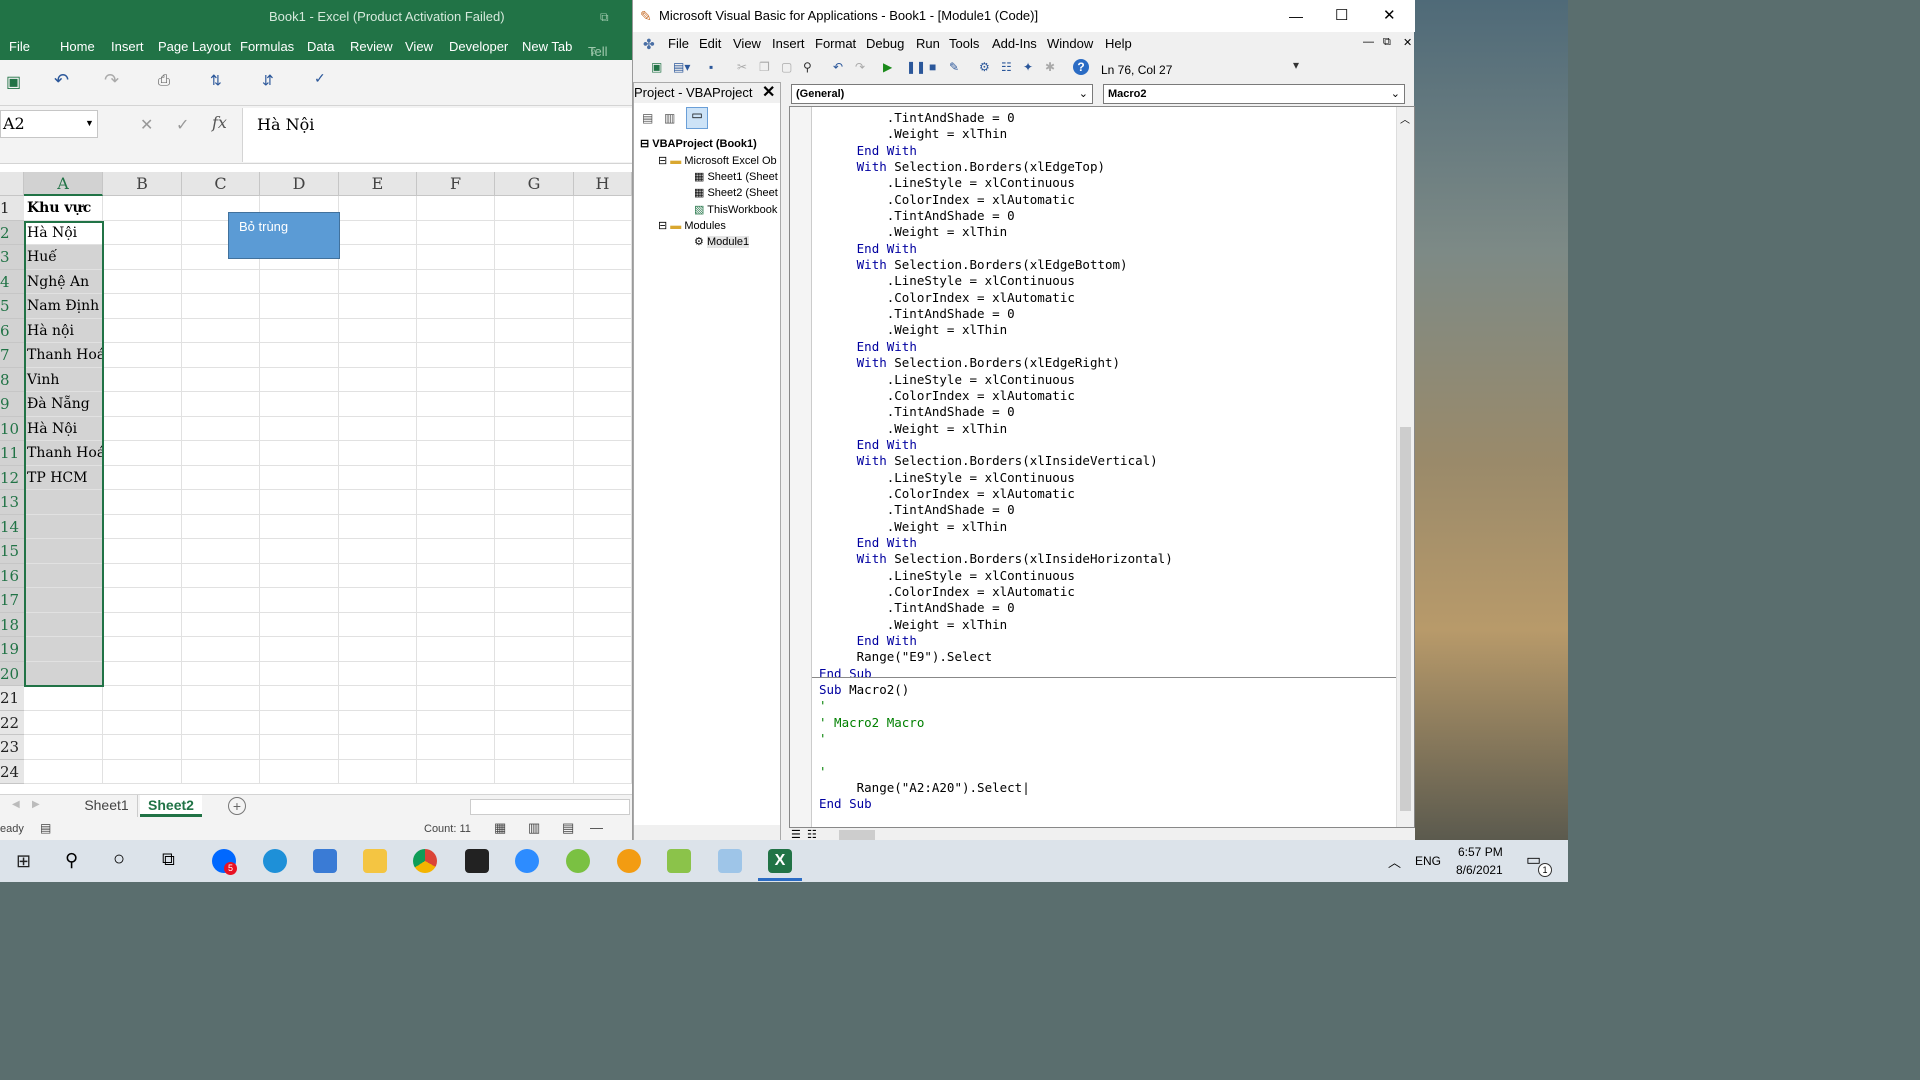  What do you see at coordinates (378, 184) in the screenshot?
I see `column-header-e: E` at bounding box center [378, 184].